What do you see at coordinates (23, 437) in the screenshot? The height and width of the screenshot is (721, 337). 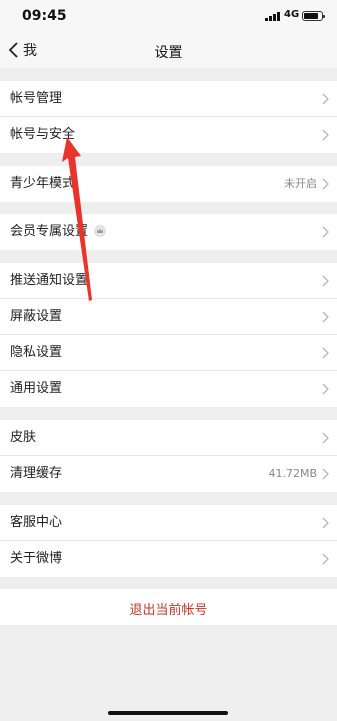 I see `settings-item-label: 皮肤` at bounding box center [23, 437].